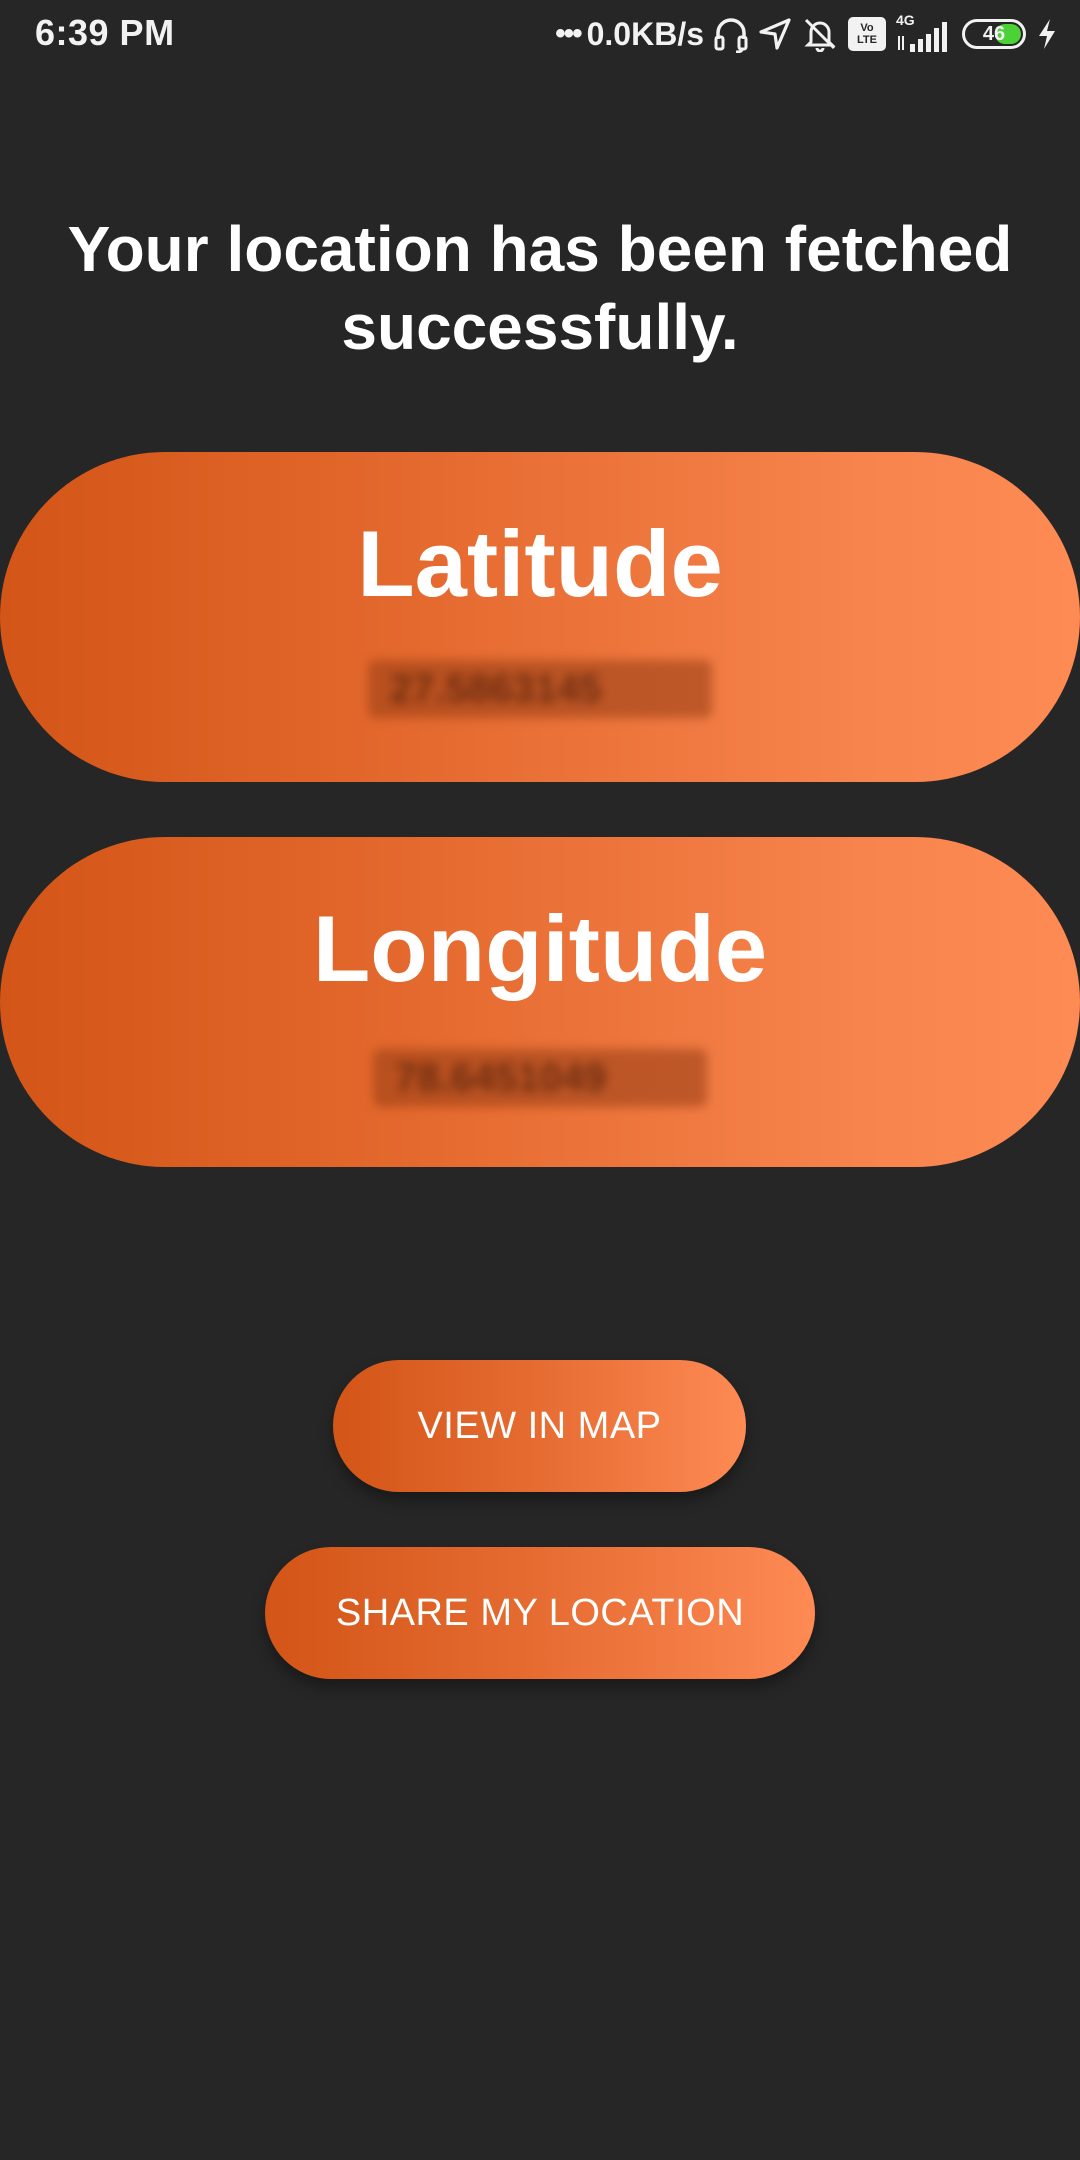  I want to click on status-time: 6:39 PM, so click(105, 32).